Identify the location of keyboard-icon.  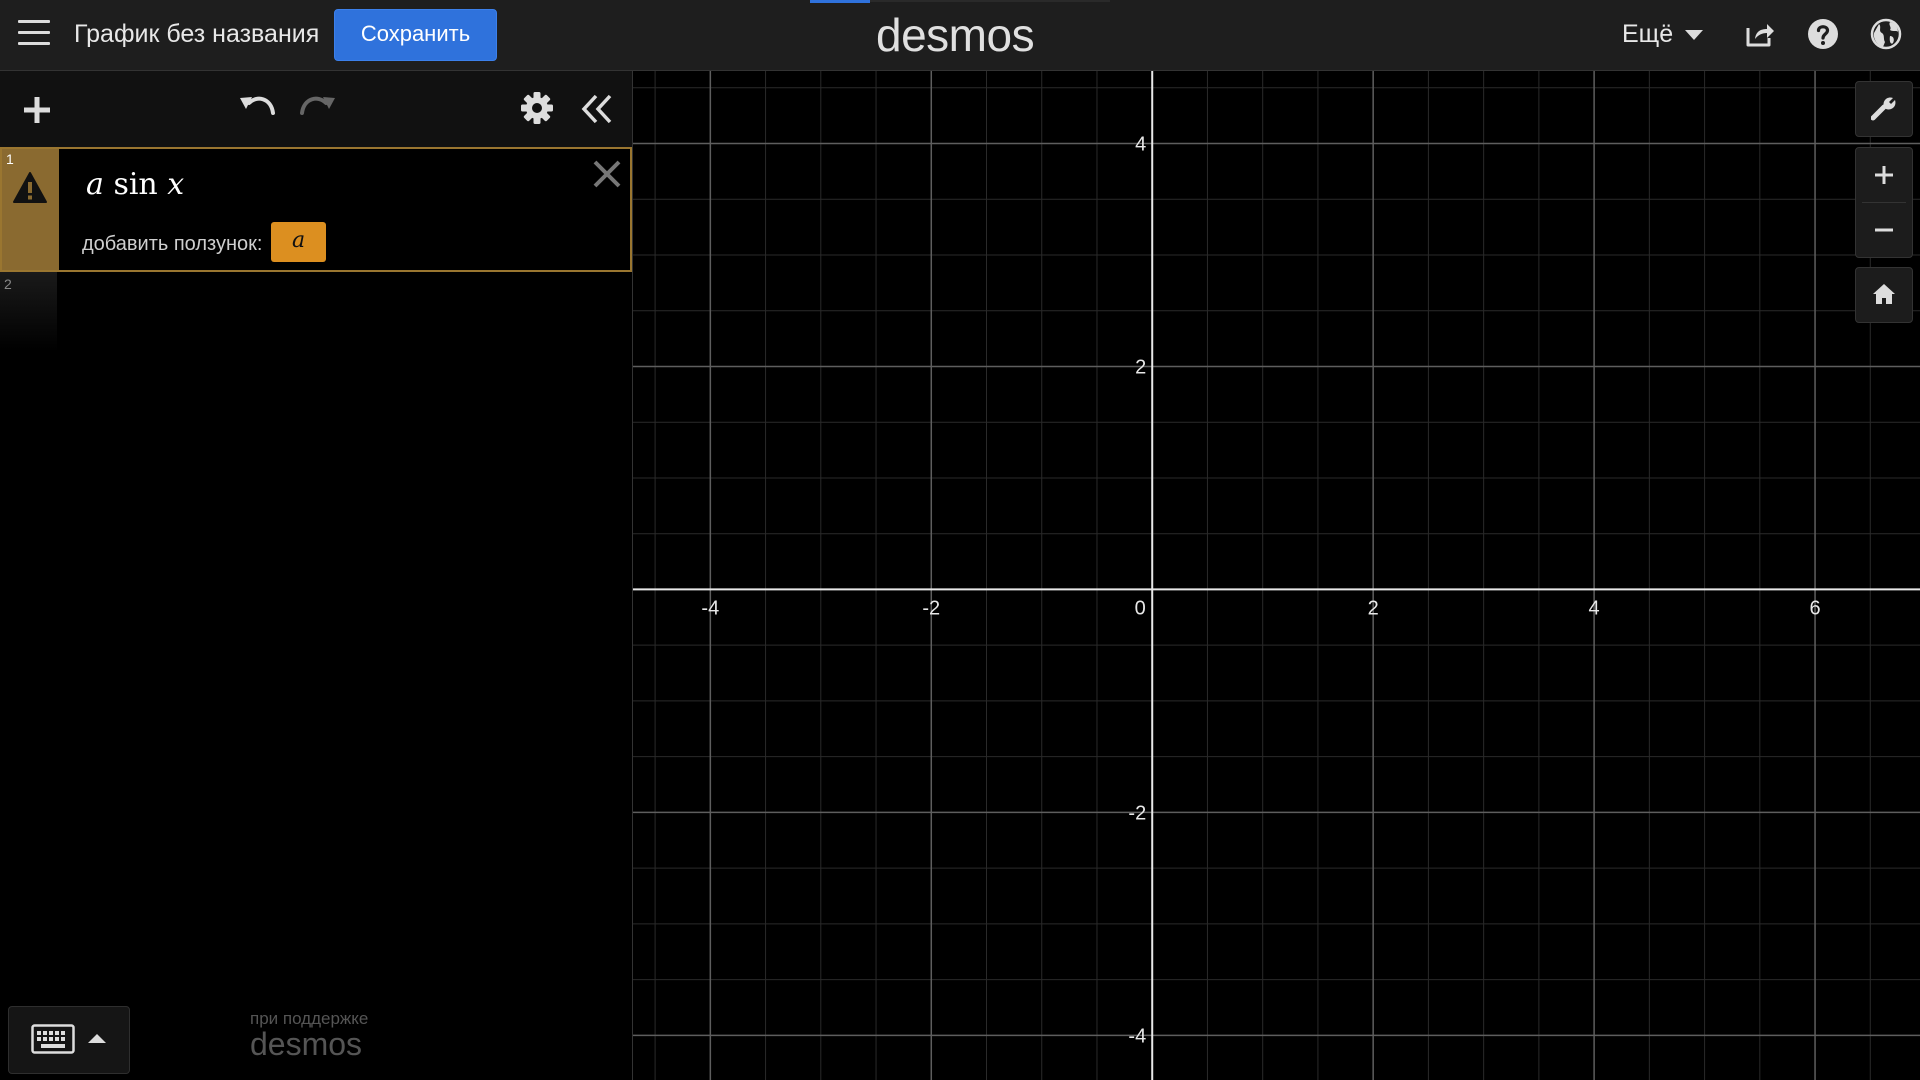
(53, 1039).